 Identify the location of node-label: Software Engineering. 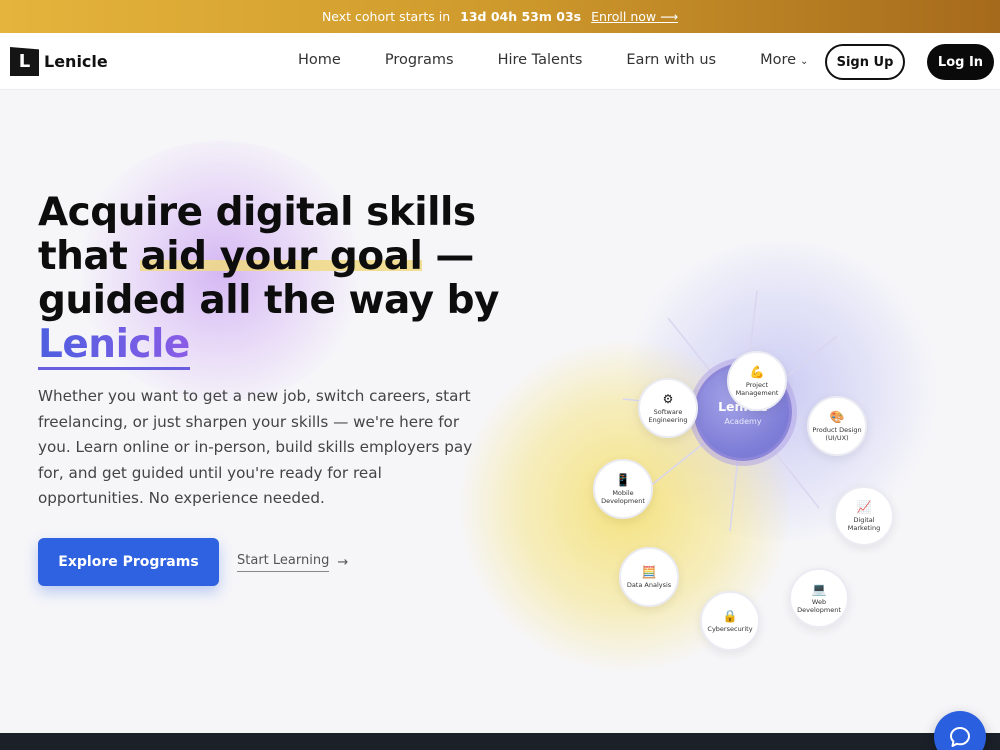
(668, 416).